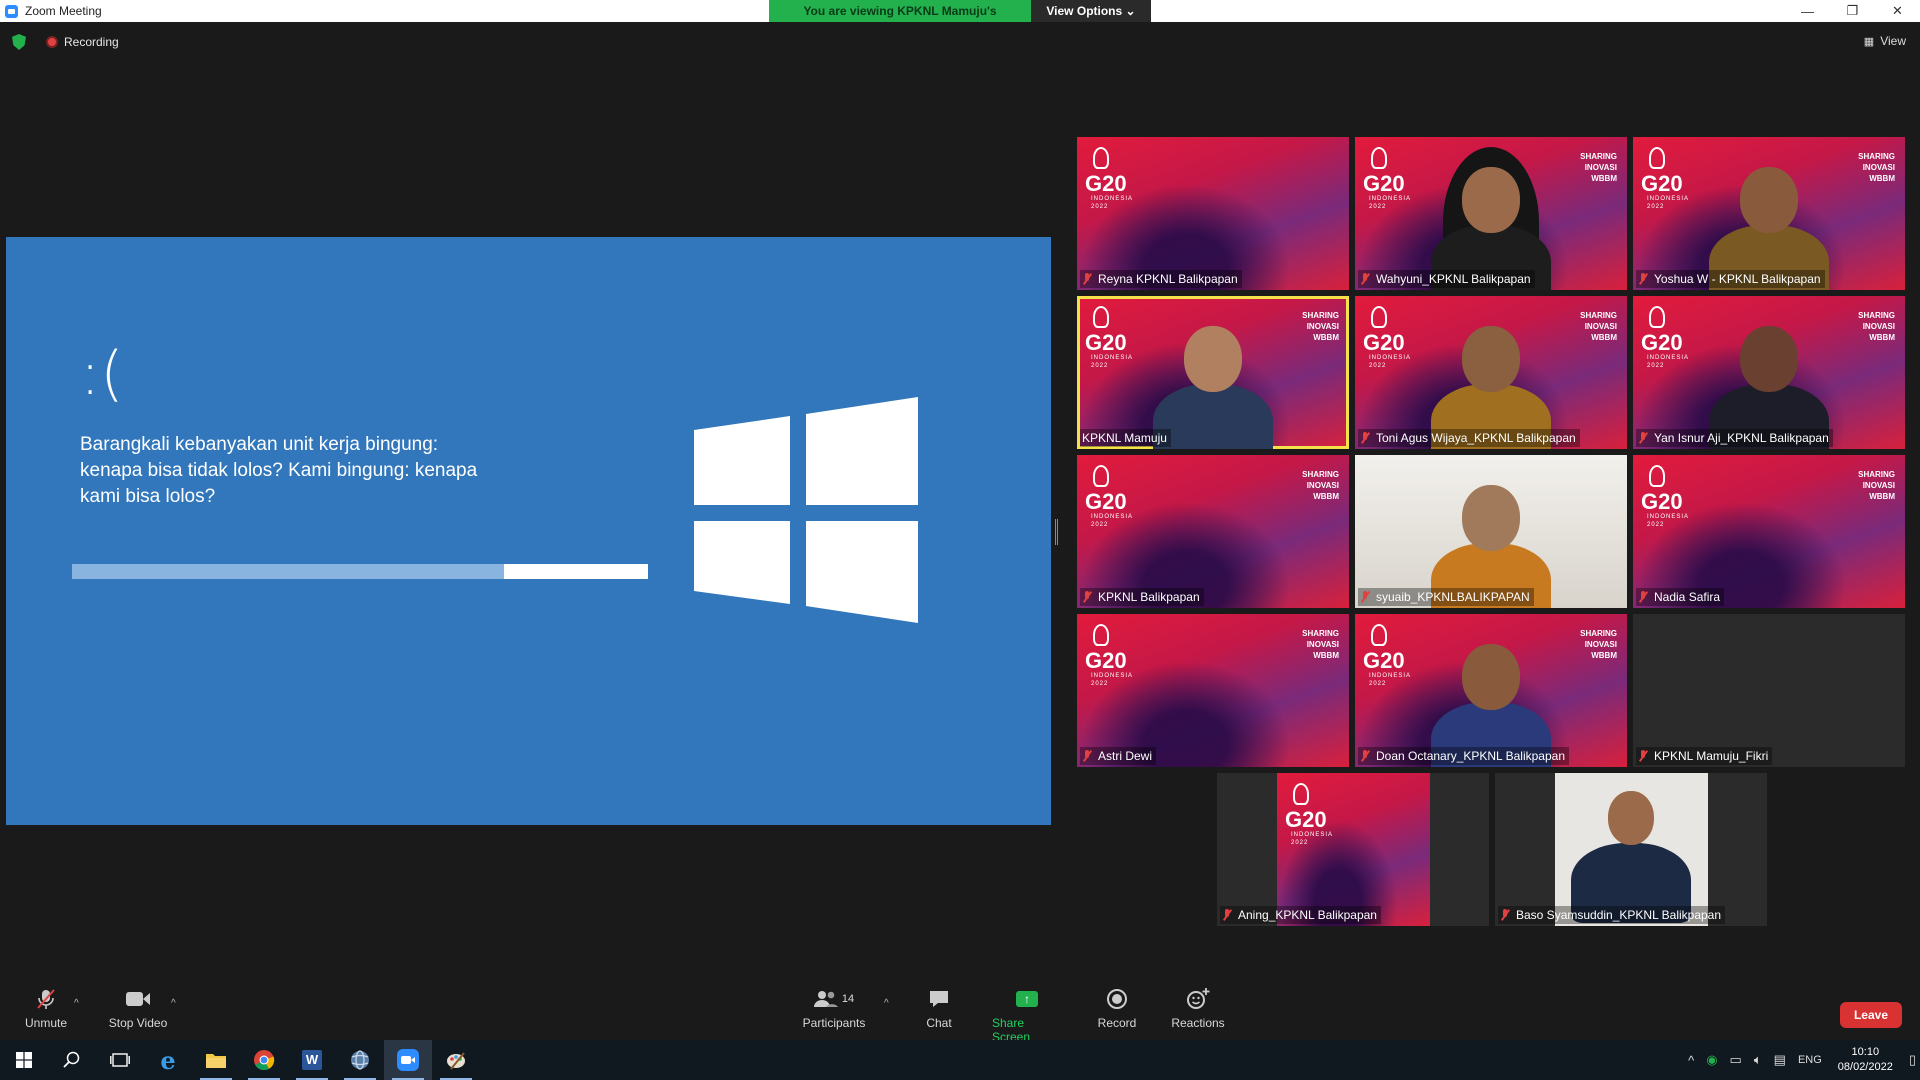 The image size is (1920, 1080). I want to click on participant-tile: syuaib_KPKNLBALIKPAPAN, so click(1491, 531).